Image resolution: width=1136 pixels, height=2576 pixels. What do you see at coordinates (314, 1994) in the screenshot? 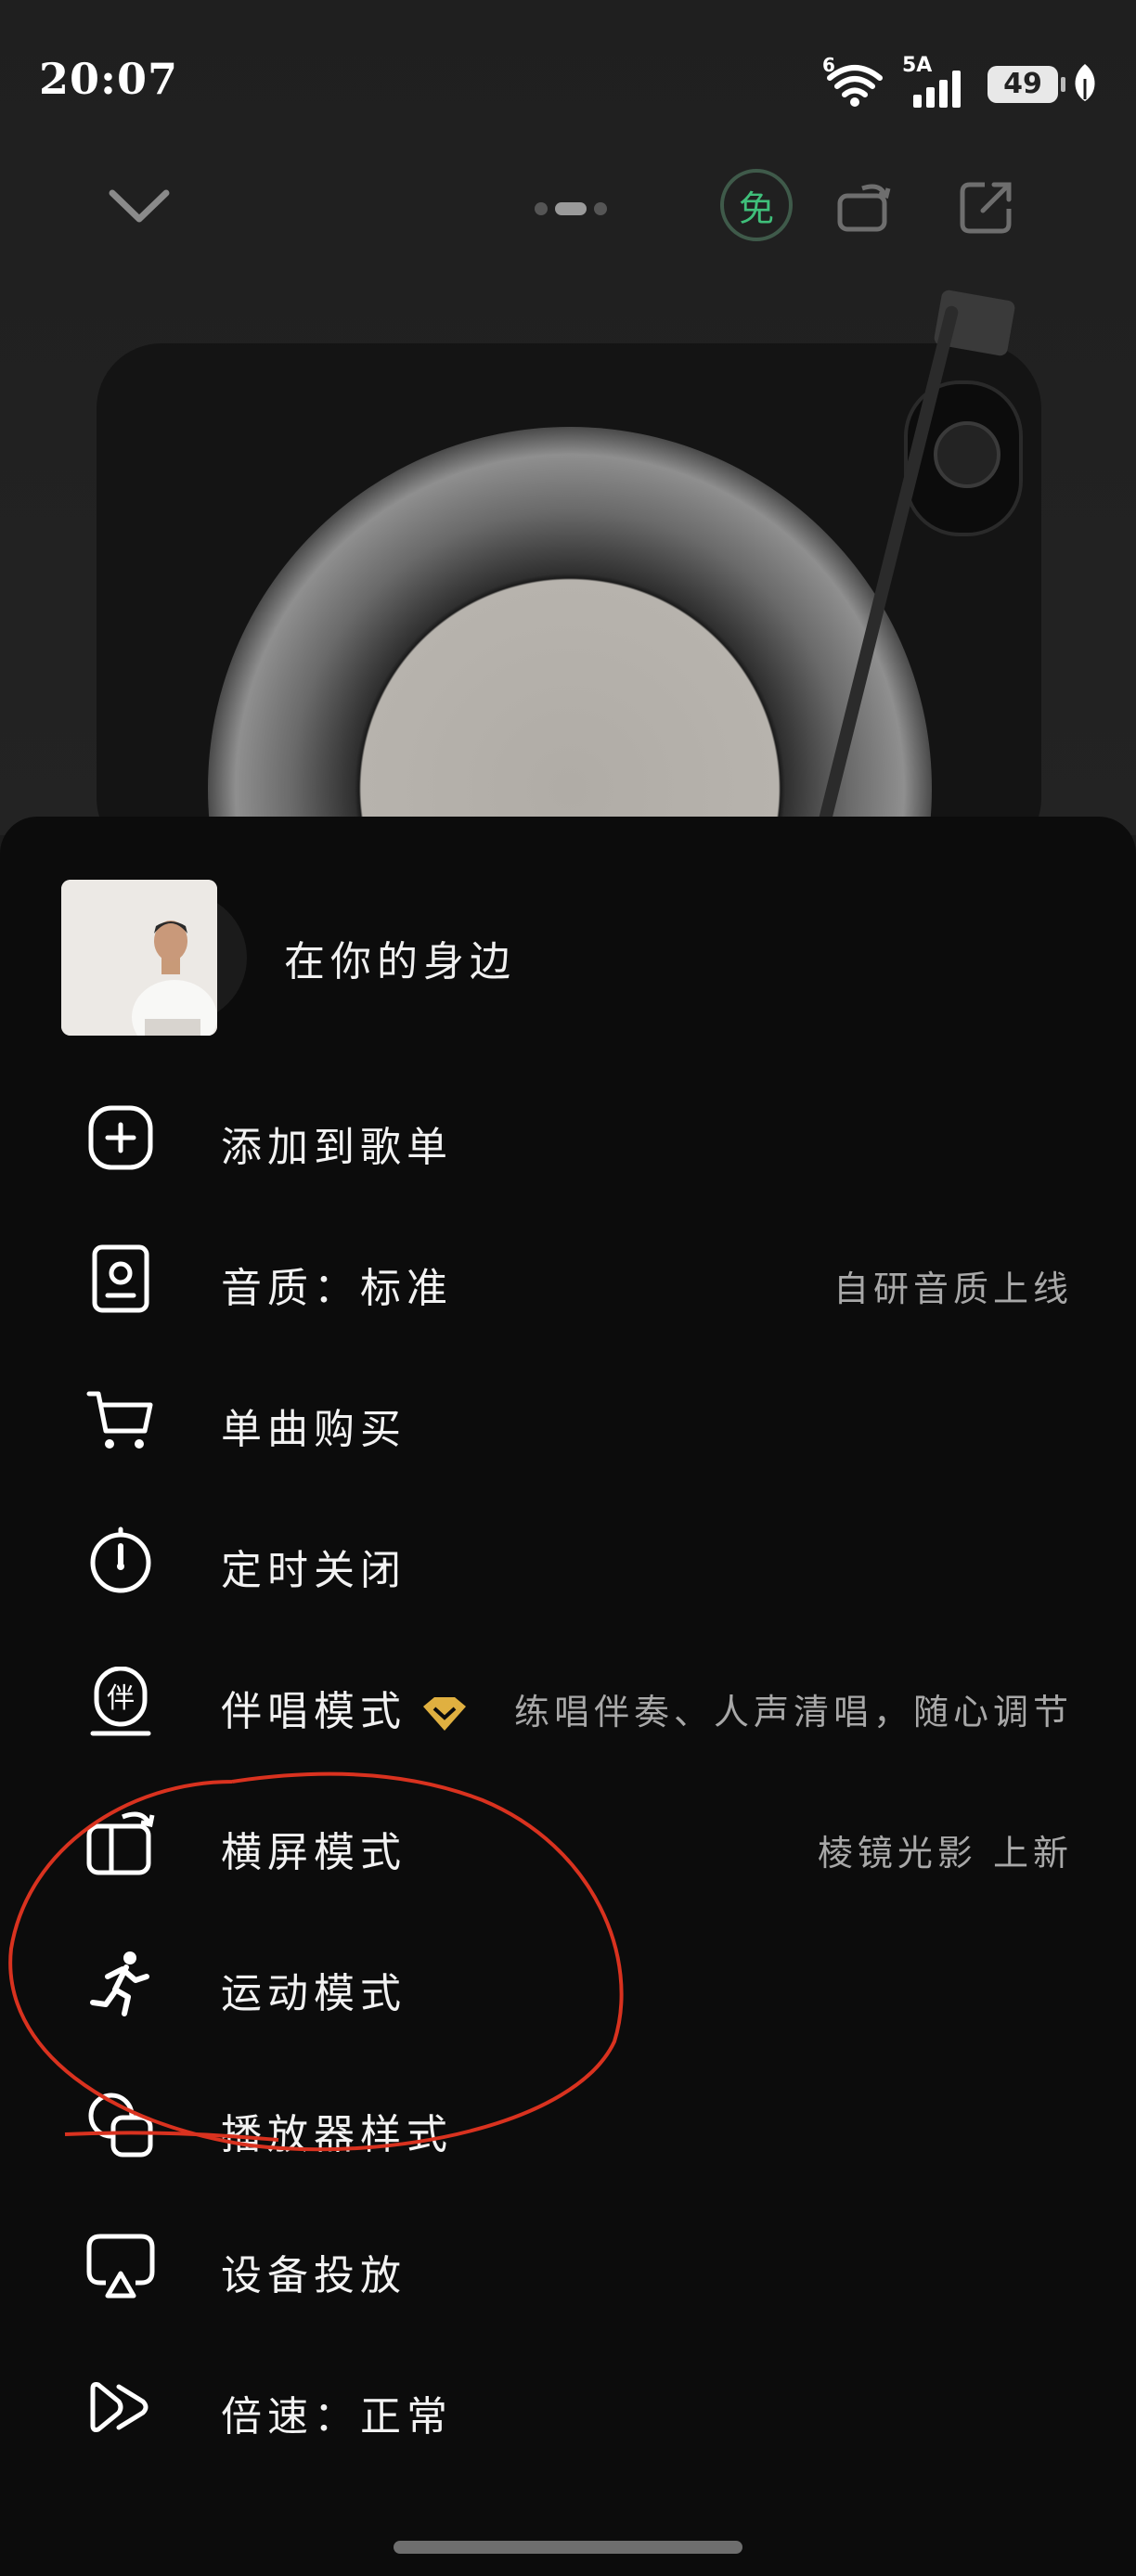
I see `menu-label: 运动模式` at bounding box center [314, 1994].